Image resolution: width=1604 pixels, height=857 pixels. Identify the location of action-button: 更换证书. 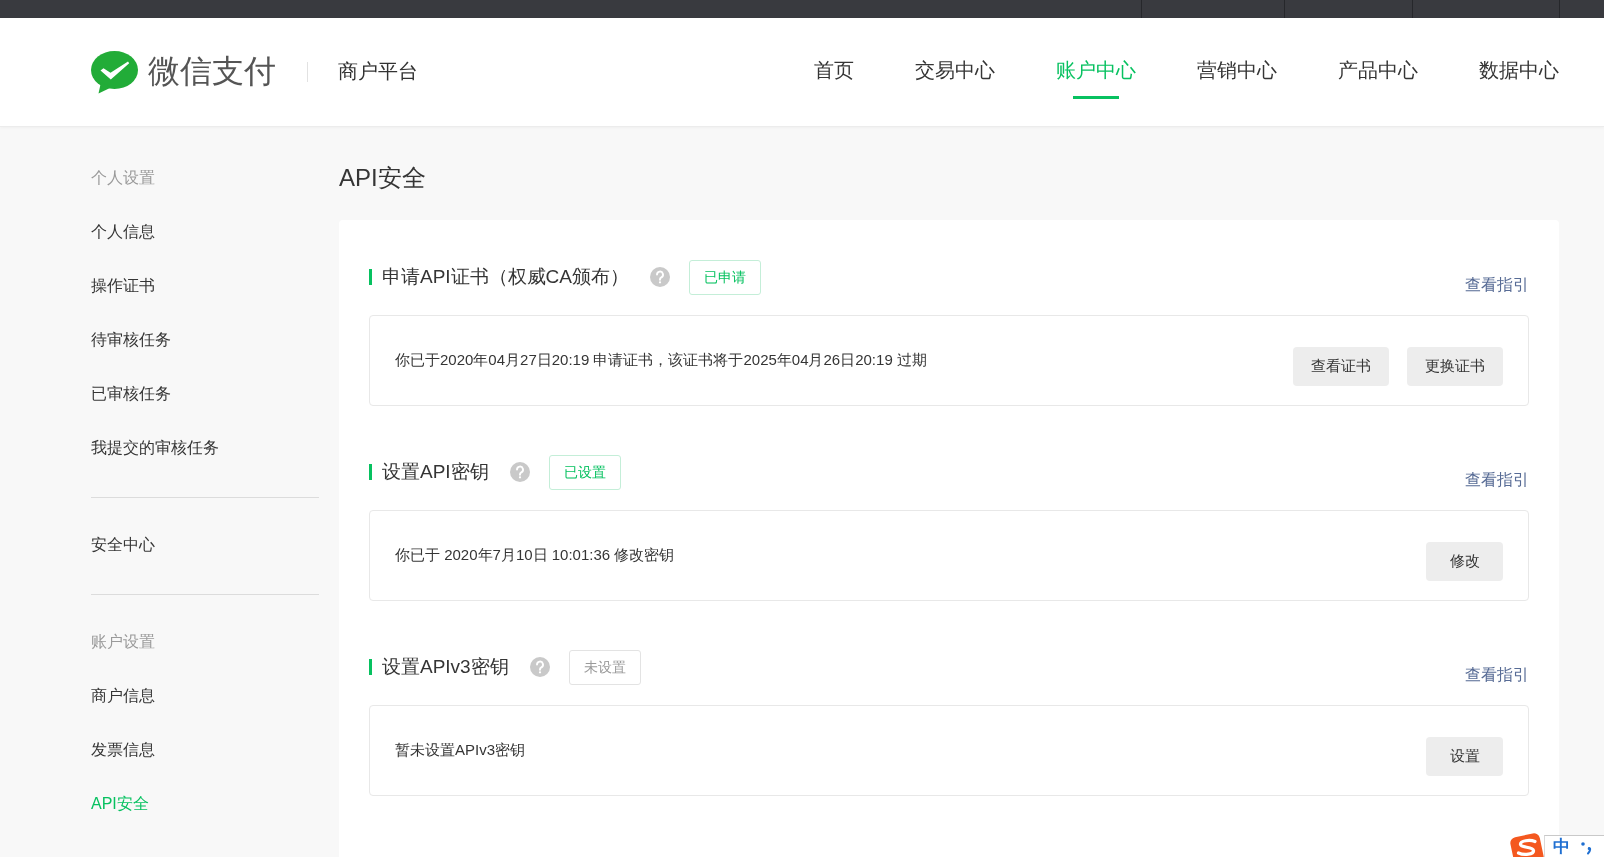
(1455, 366).